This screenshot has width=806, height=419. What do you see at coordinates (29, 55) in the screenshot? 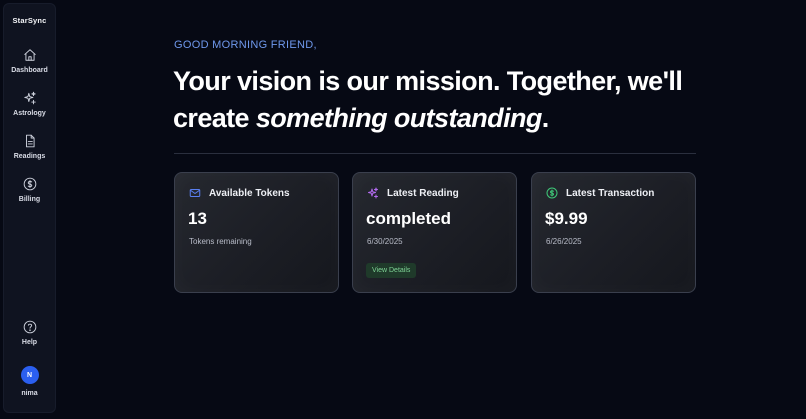
I see `home-icon` at bounding box center [29, 55].